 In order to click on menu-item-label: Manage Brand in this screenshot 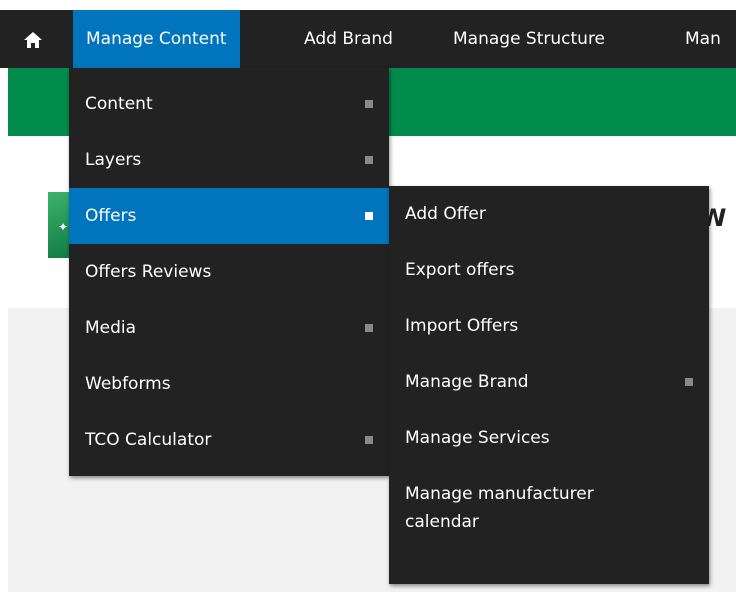, I will do `click(467, 382)`.